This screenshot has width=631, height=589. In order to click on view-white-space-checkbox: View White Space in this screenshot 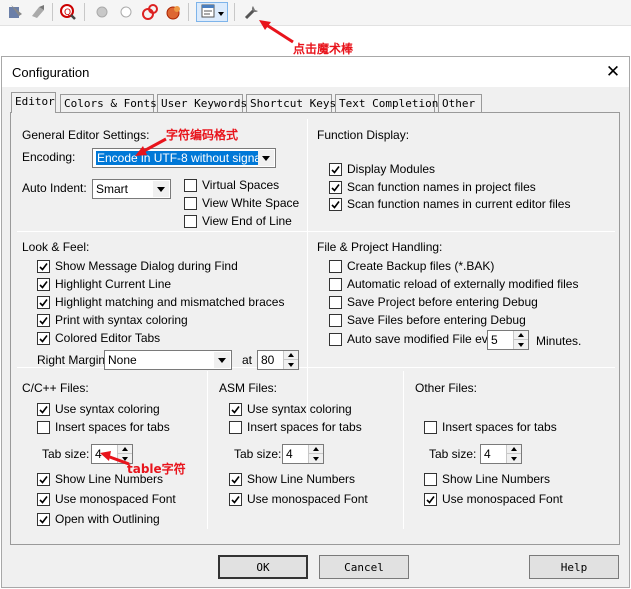, I will do `click(241, 203)`.